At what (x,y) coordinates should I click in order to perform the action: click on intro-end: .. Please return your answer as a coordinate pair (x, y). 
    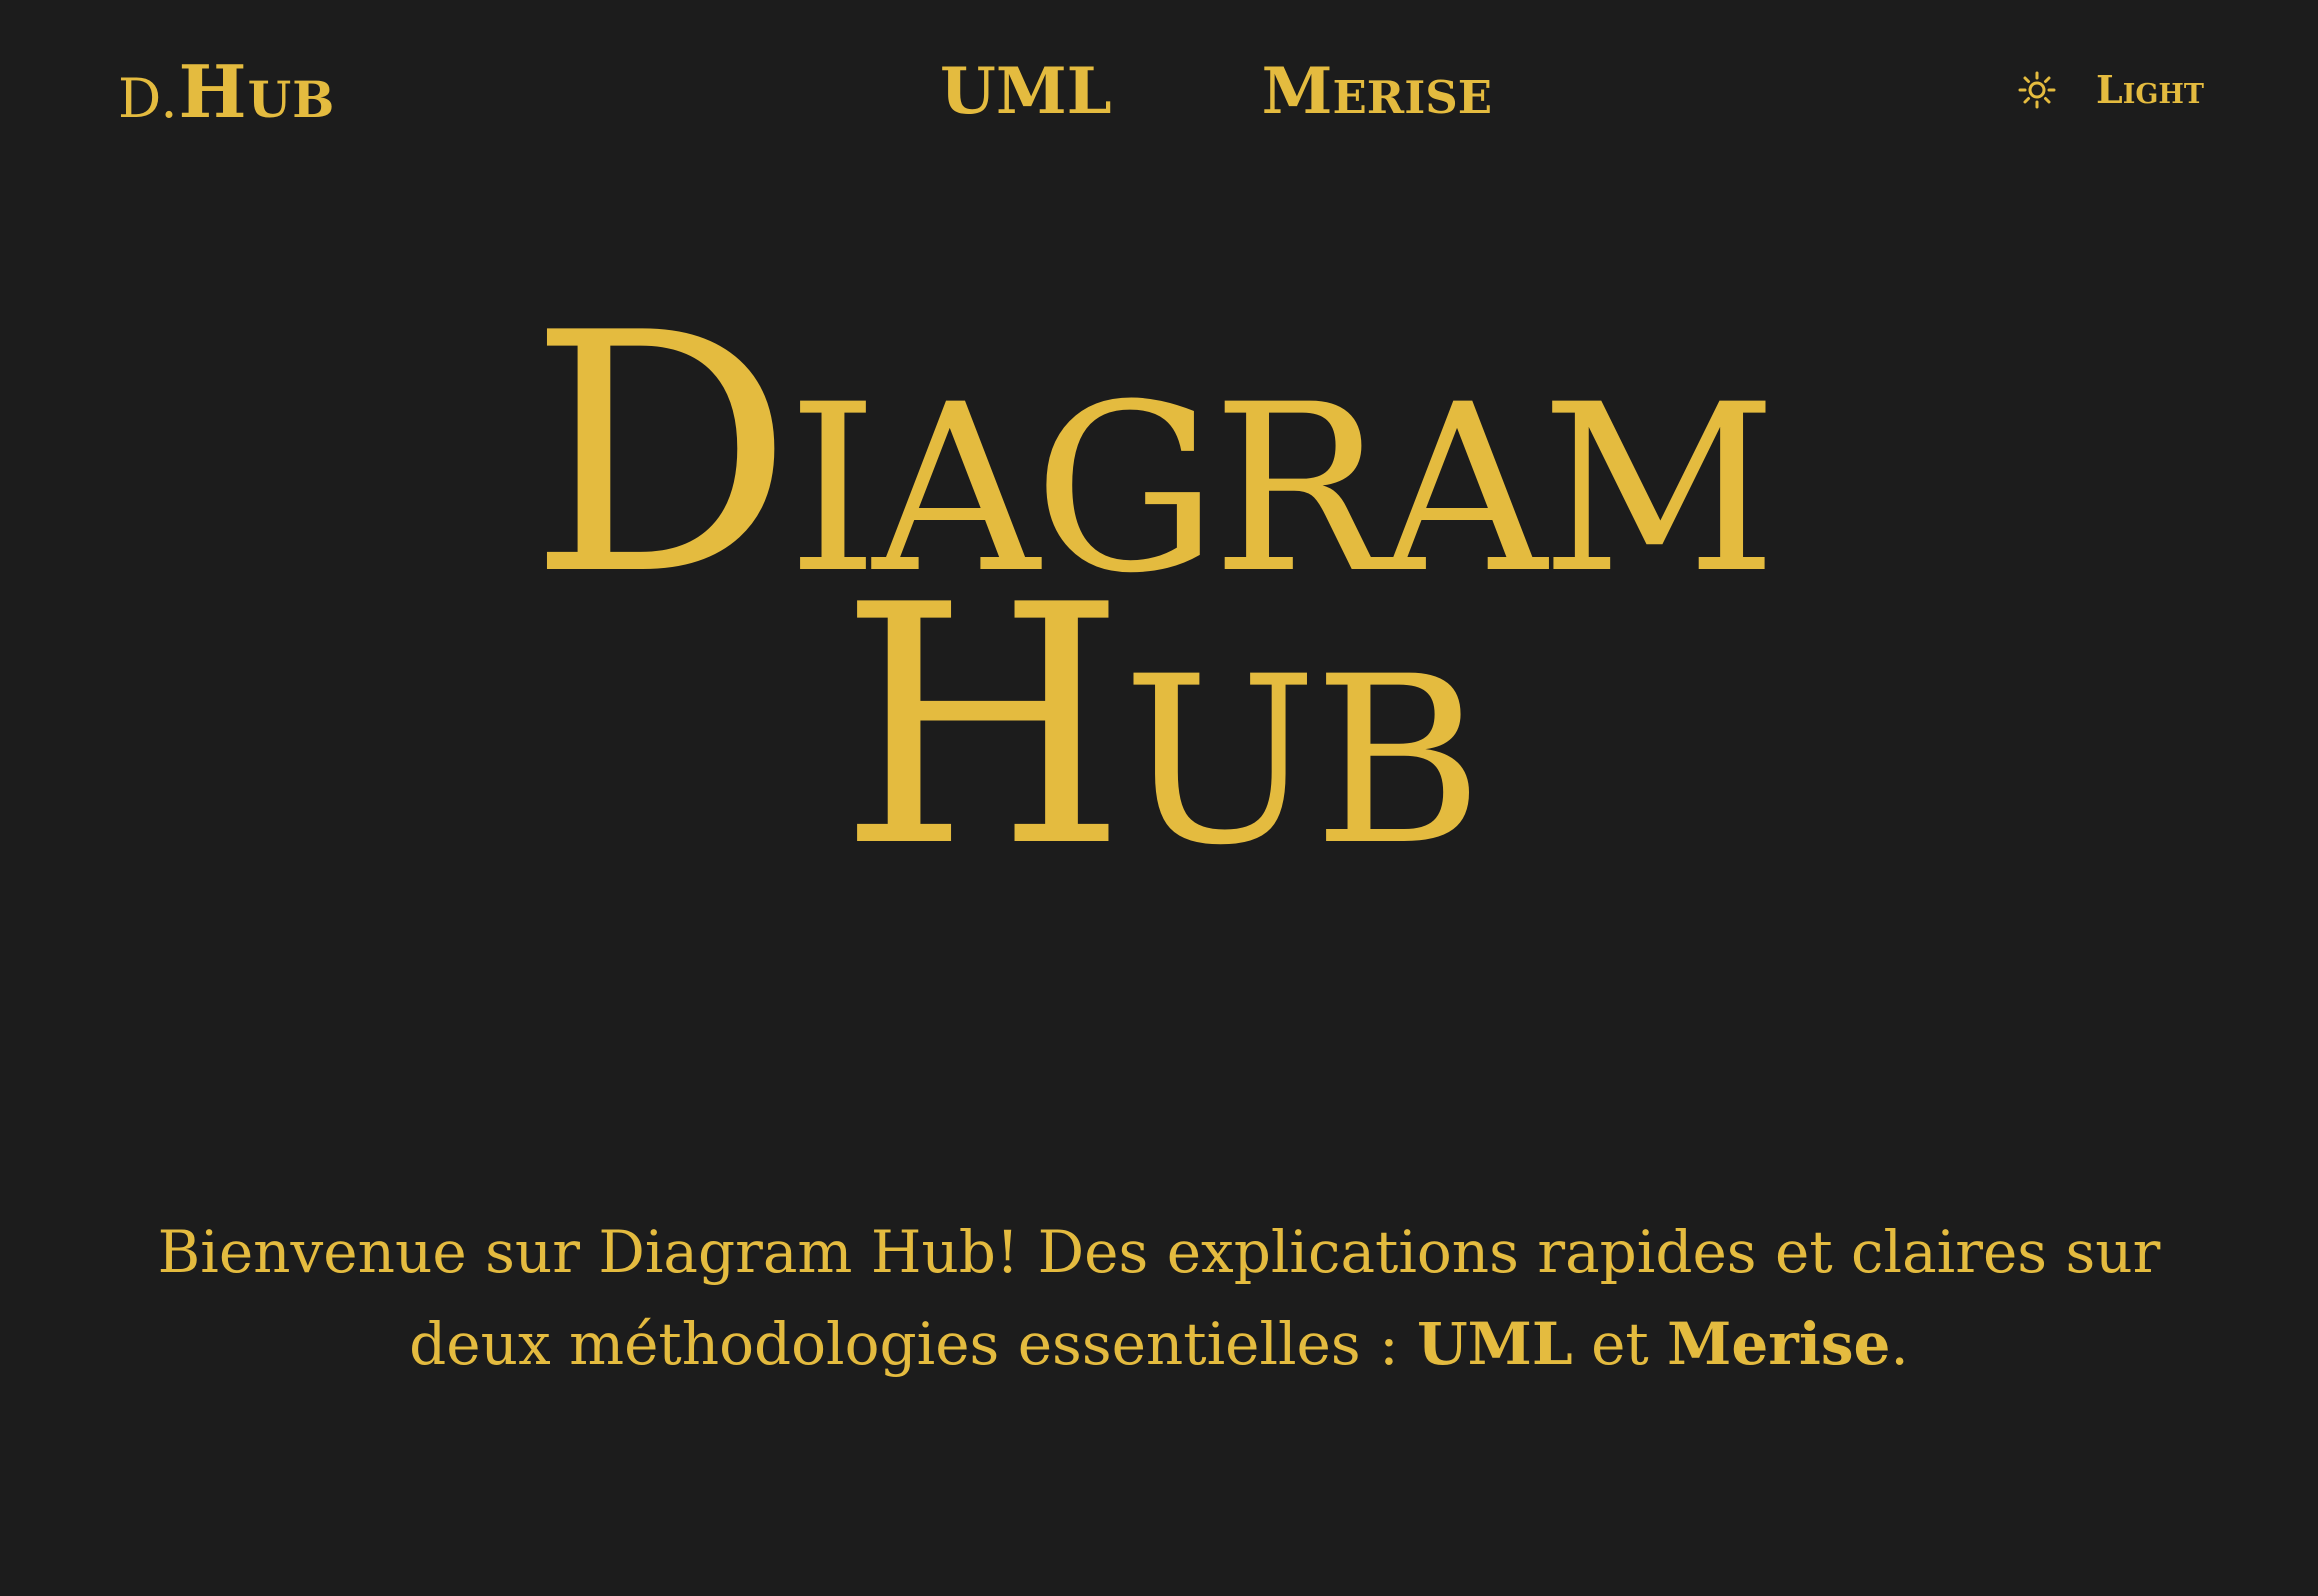
    Looking at the image, I should click on (1899, 1344).